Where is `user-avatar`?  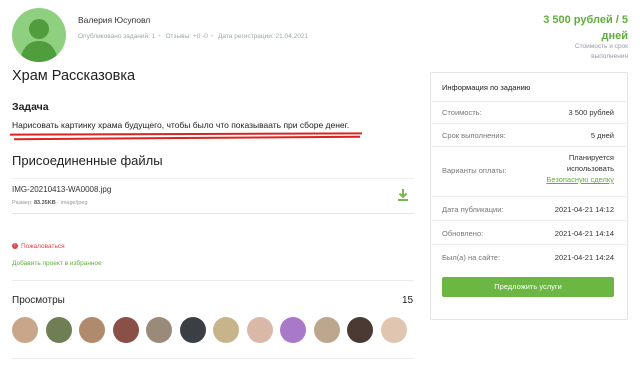 user-avatar is located at coordinates (39, 35).